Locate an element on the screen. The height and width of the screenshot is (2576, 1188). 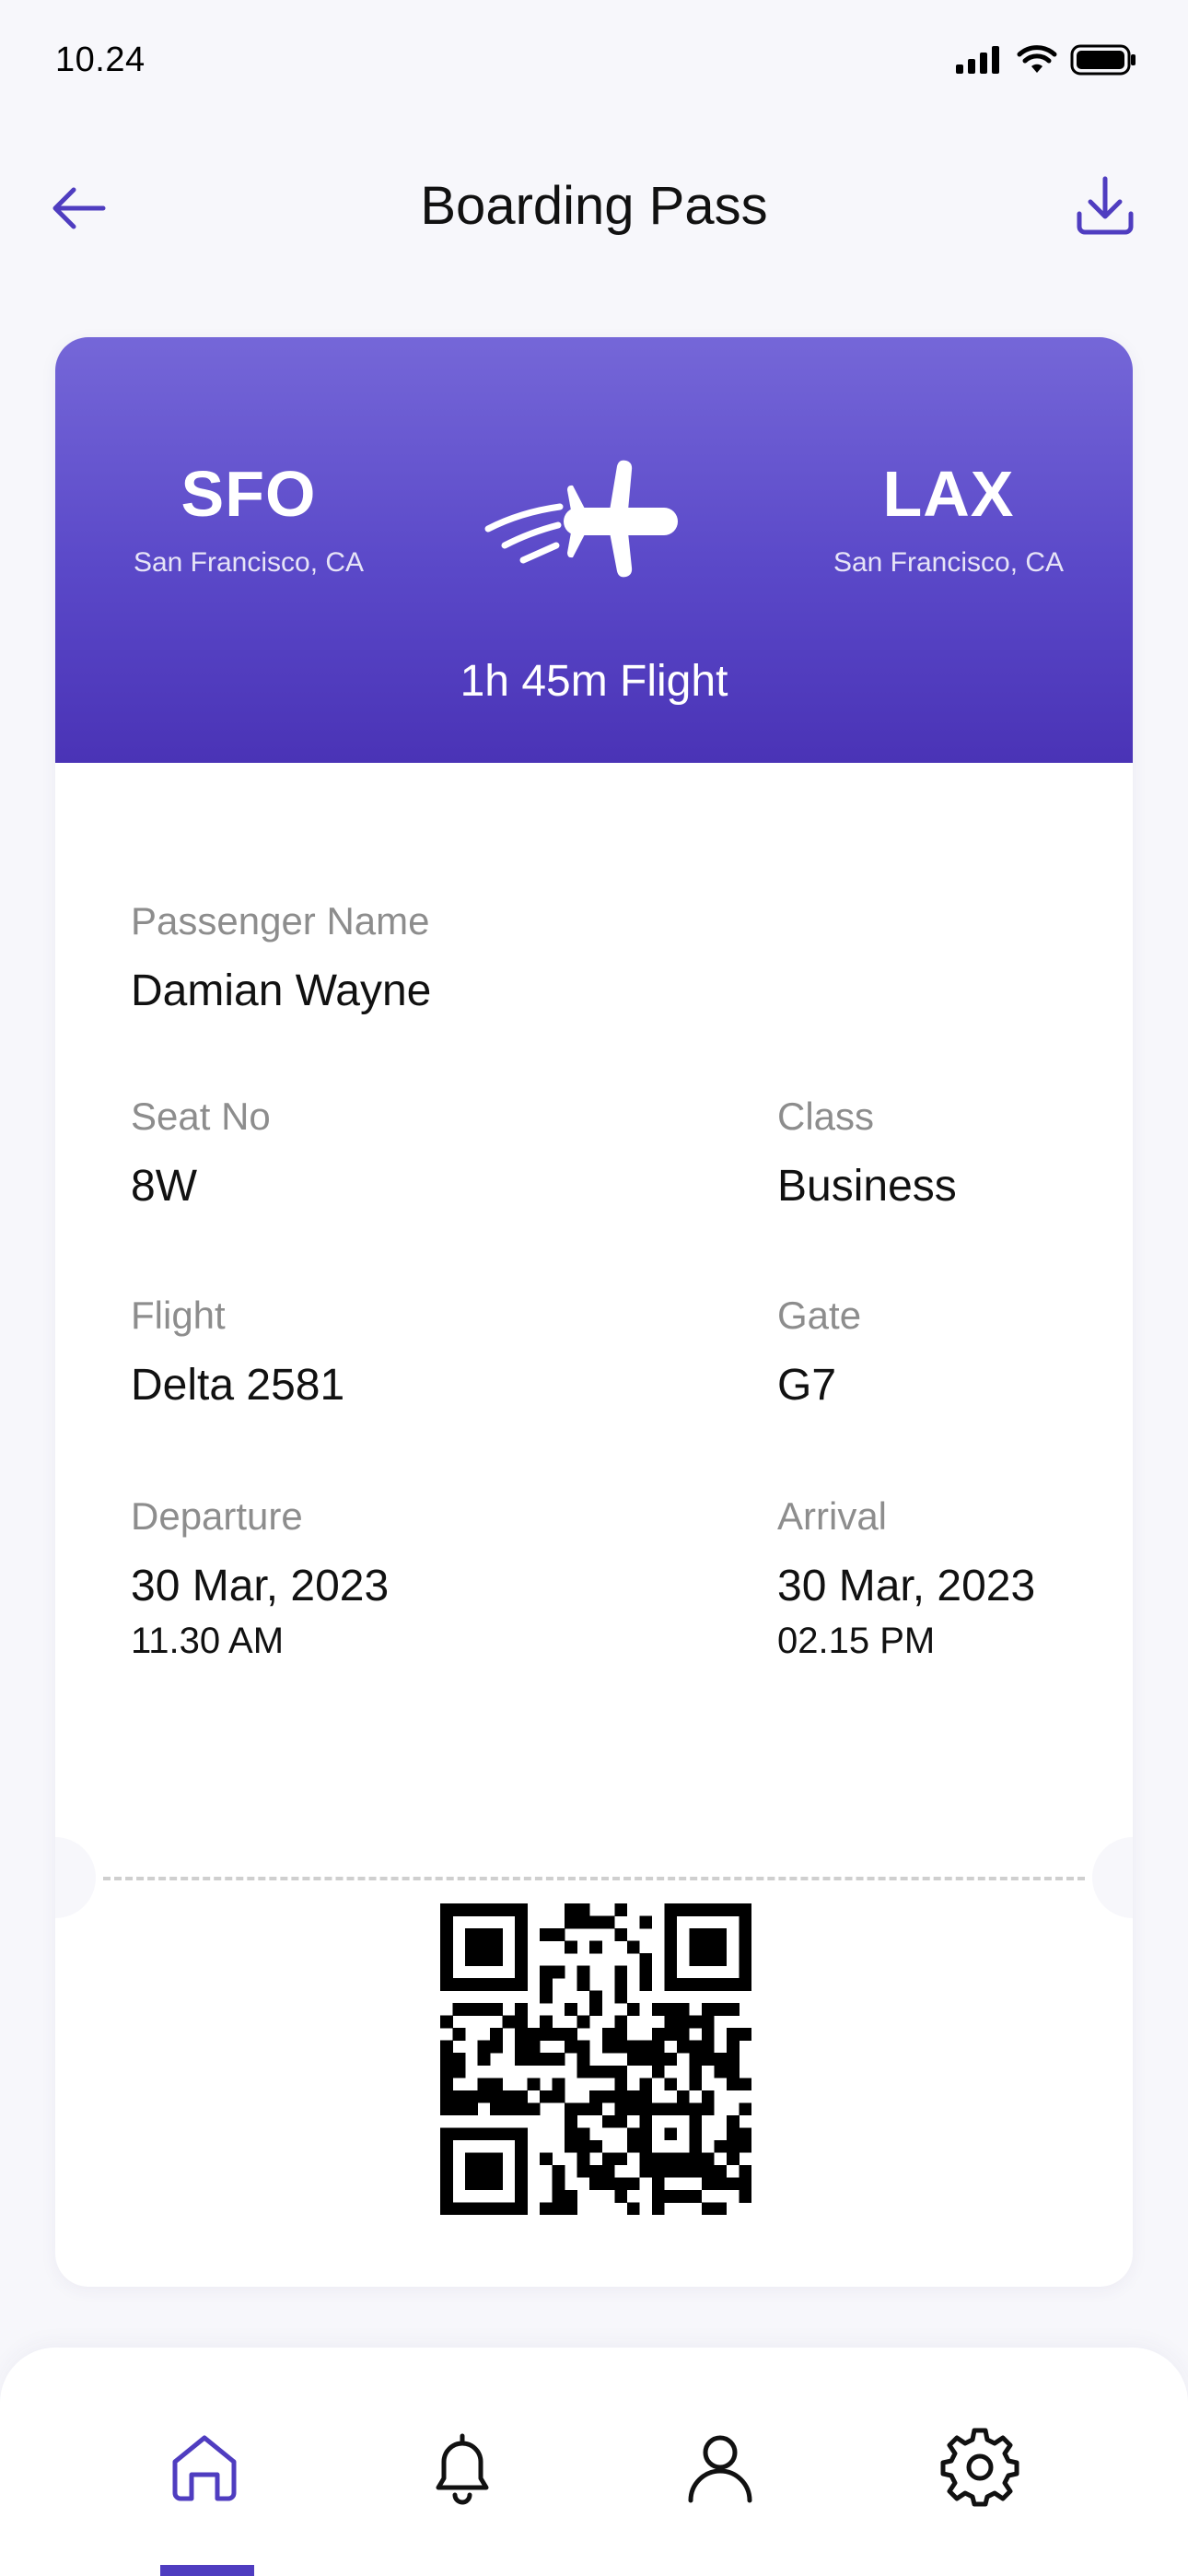
nav-settings is located at coordinates (980, 2467).